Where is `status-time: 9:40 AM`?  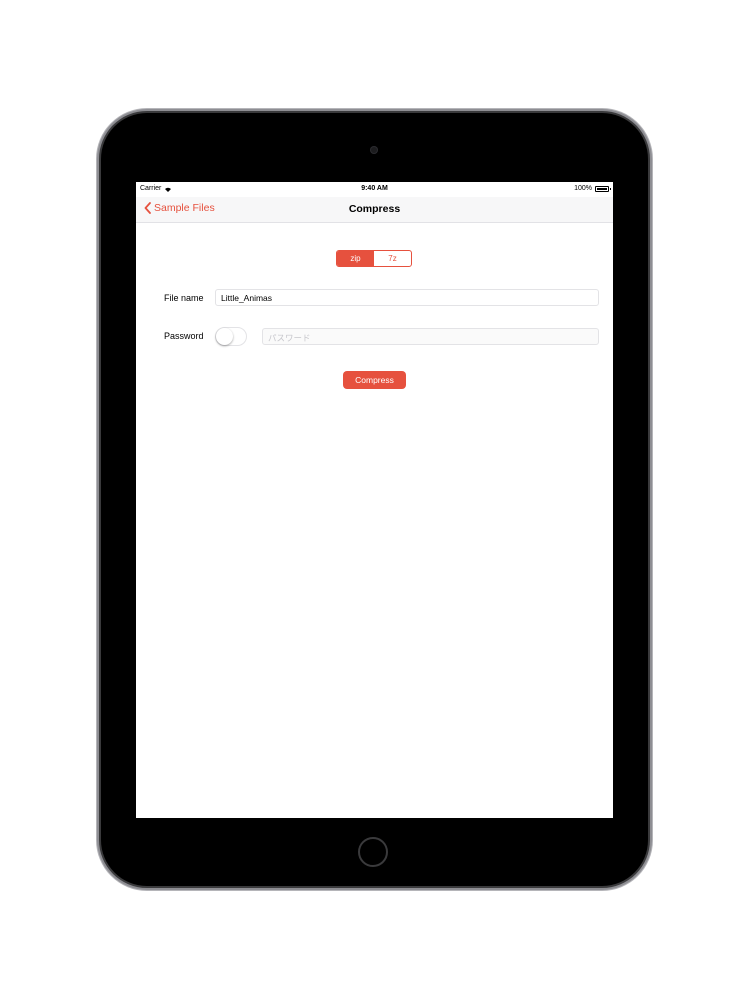
status-time: 9:40 AM is located at coordinates (374, 188).